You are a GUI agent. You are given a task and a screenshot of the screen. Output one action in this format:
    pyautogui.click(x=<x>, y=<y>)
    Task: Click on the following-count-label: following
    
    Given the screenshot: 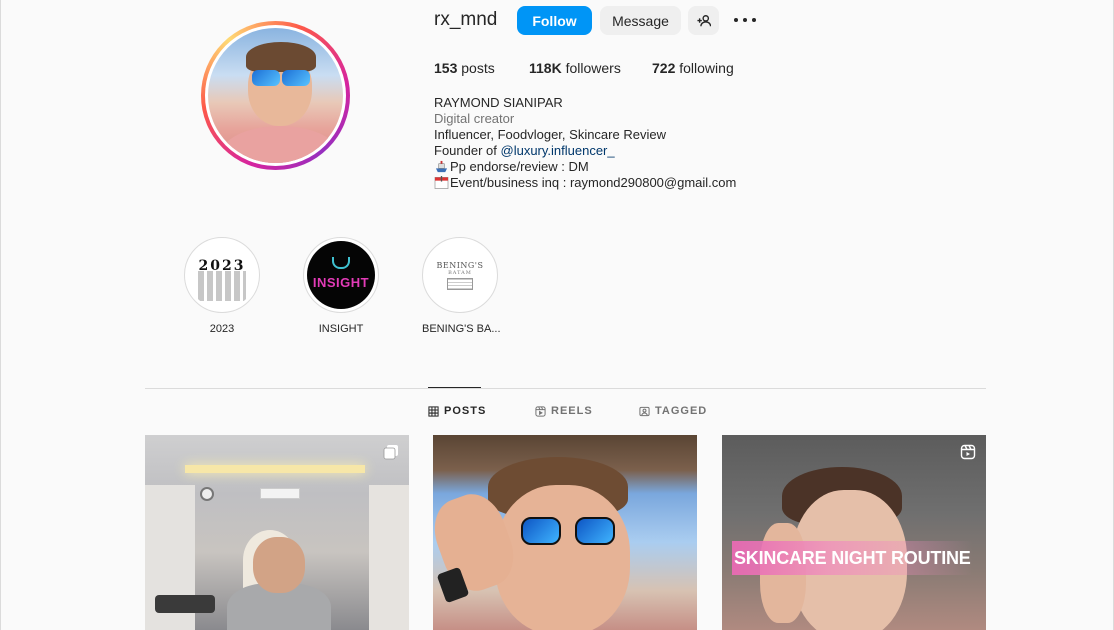 What is the action you would take?
    pyautogui.click(x=706, y=68)
    